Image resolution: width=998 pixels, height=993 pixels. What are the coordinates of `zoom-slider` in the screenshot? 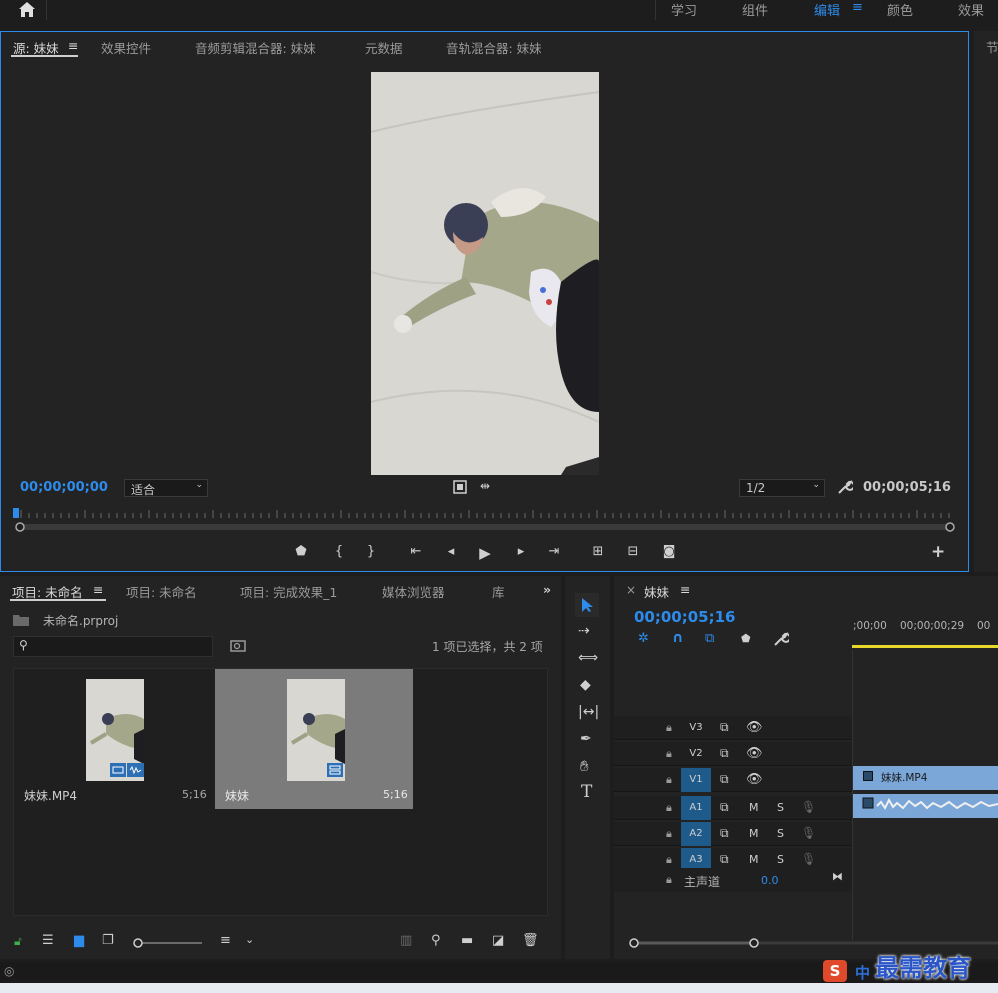 It's located at (168, 943).